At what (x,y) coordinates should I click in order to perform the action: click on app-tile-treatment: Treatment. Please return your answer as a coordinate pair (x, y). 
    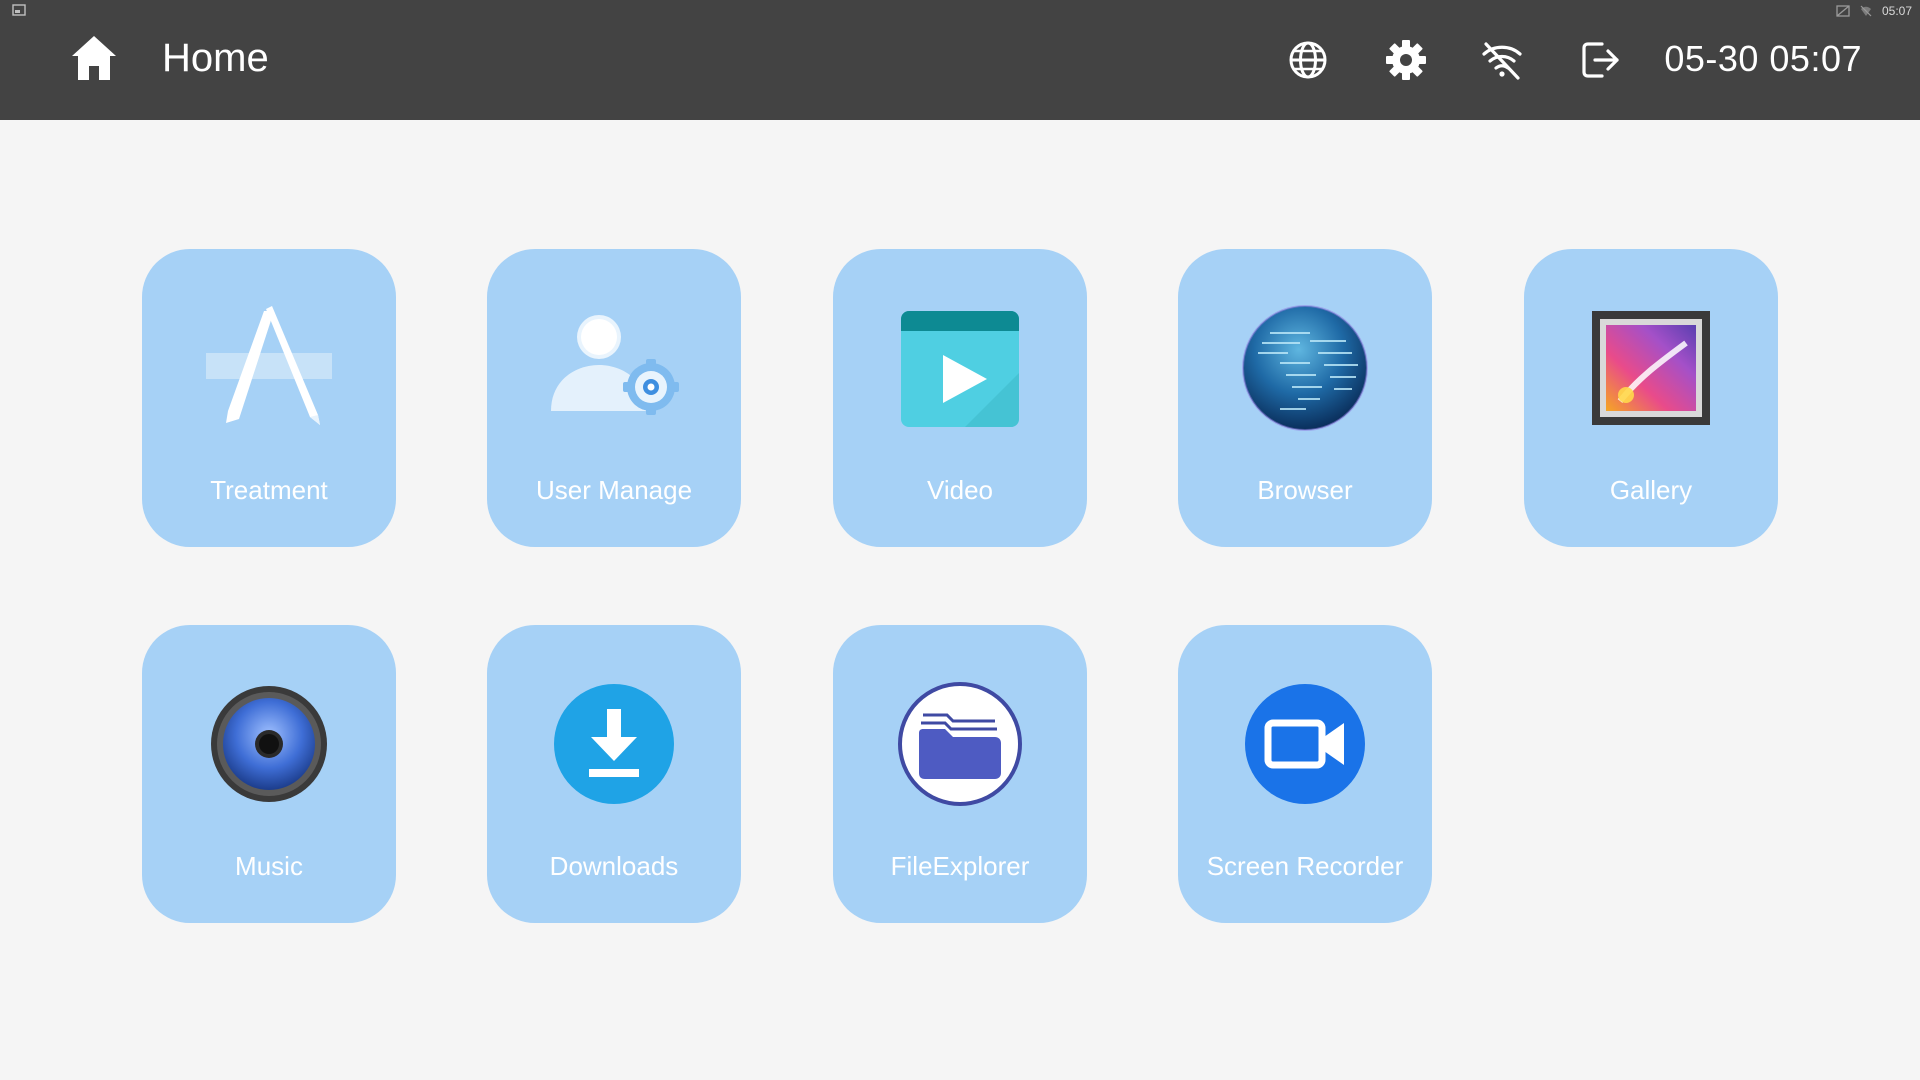
    Looking at the image, I should click on (269, 398).